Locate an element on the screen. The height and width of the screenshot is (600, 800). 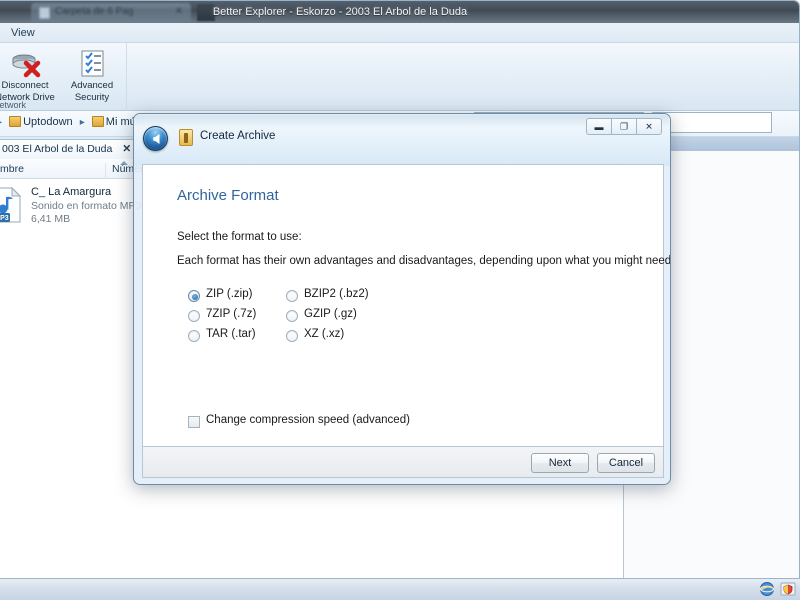
mp3-file-icon: MP3 is located at coordinates (11, 204).